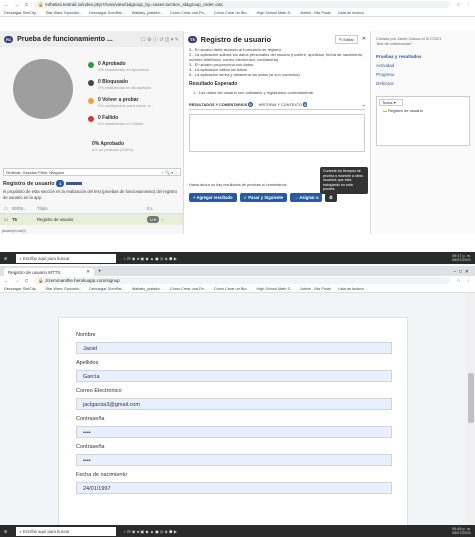 The width and height of the screenshot is (475, 537). I want to click on url-field-2: 🔒 zizemmanithe.herokuapp.com/signup, so click(242, 280).